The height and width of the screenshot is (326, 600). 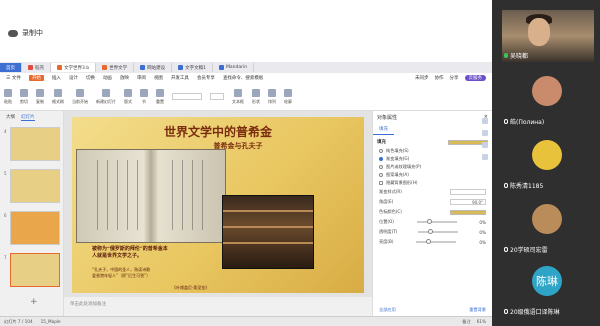 What do you see at coordinates (387, 310) in the screenshot?
I see `apply-all-button: 全部应用` at bounding box center [387, 310].